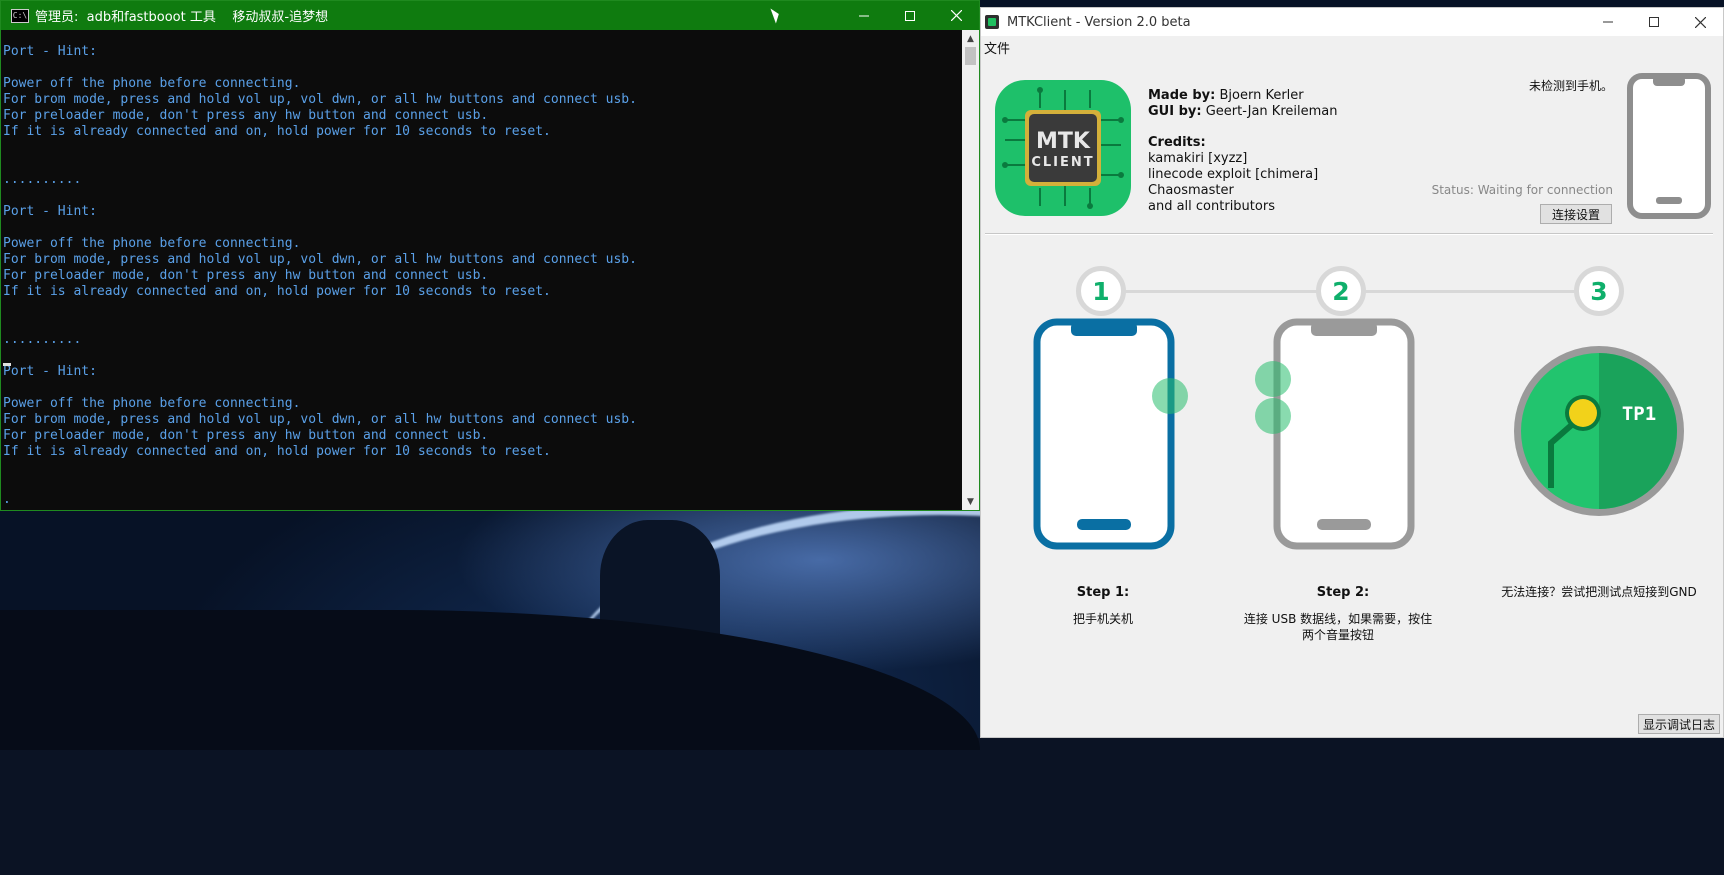 The height and width of the screenshot is (875, 1724). Describe the element at coordinates (992, 22) in the screenshot. I see `mtk-app-icon` at that location.